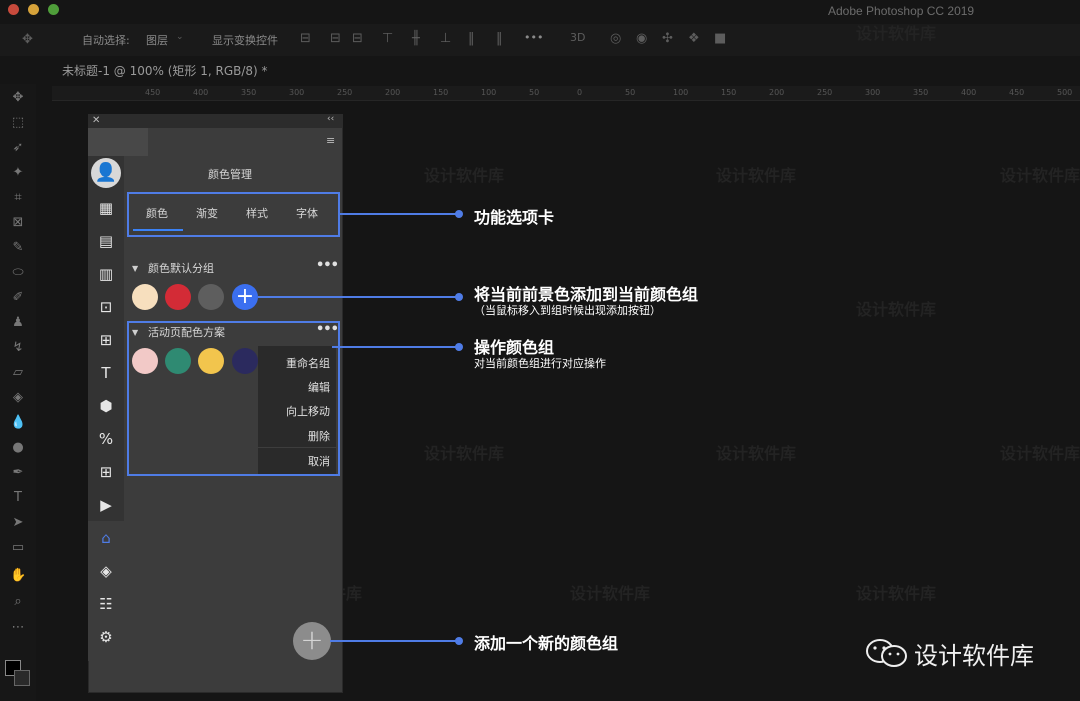 Image resolution: width=1080 pixels, height=701 pixels. What do you see at coordinates (18, 323) in the screenshot?
I see `stamp-icon: ♟` at bounding box center [18, 323].